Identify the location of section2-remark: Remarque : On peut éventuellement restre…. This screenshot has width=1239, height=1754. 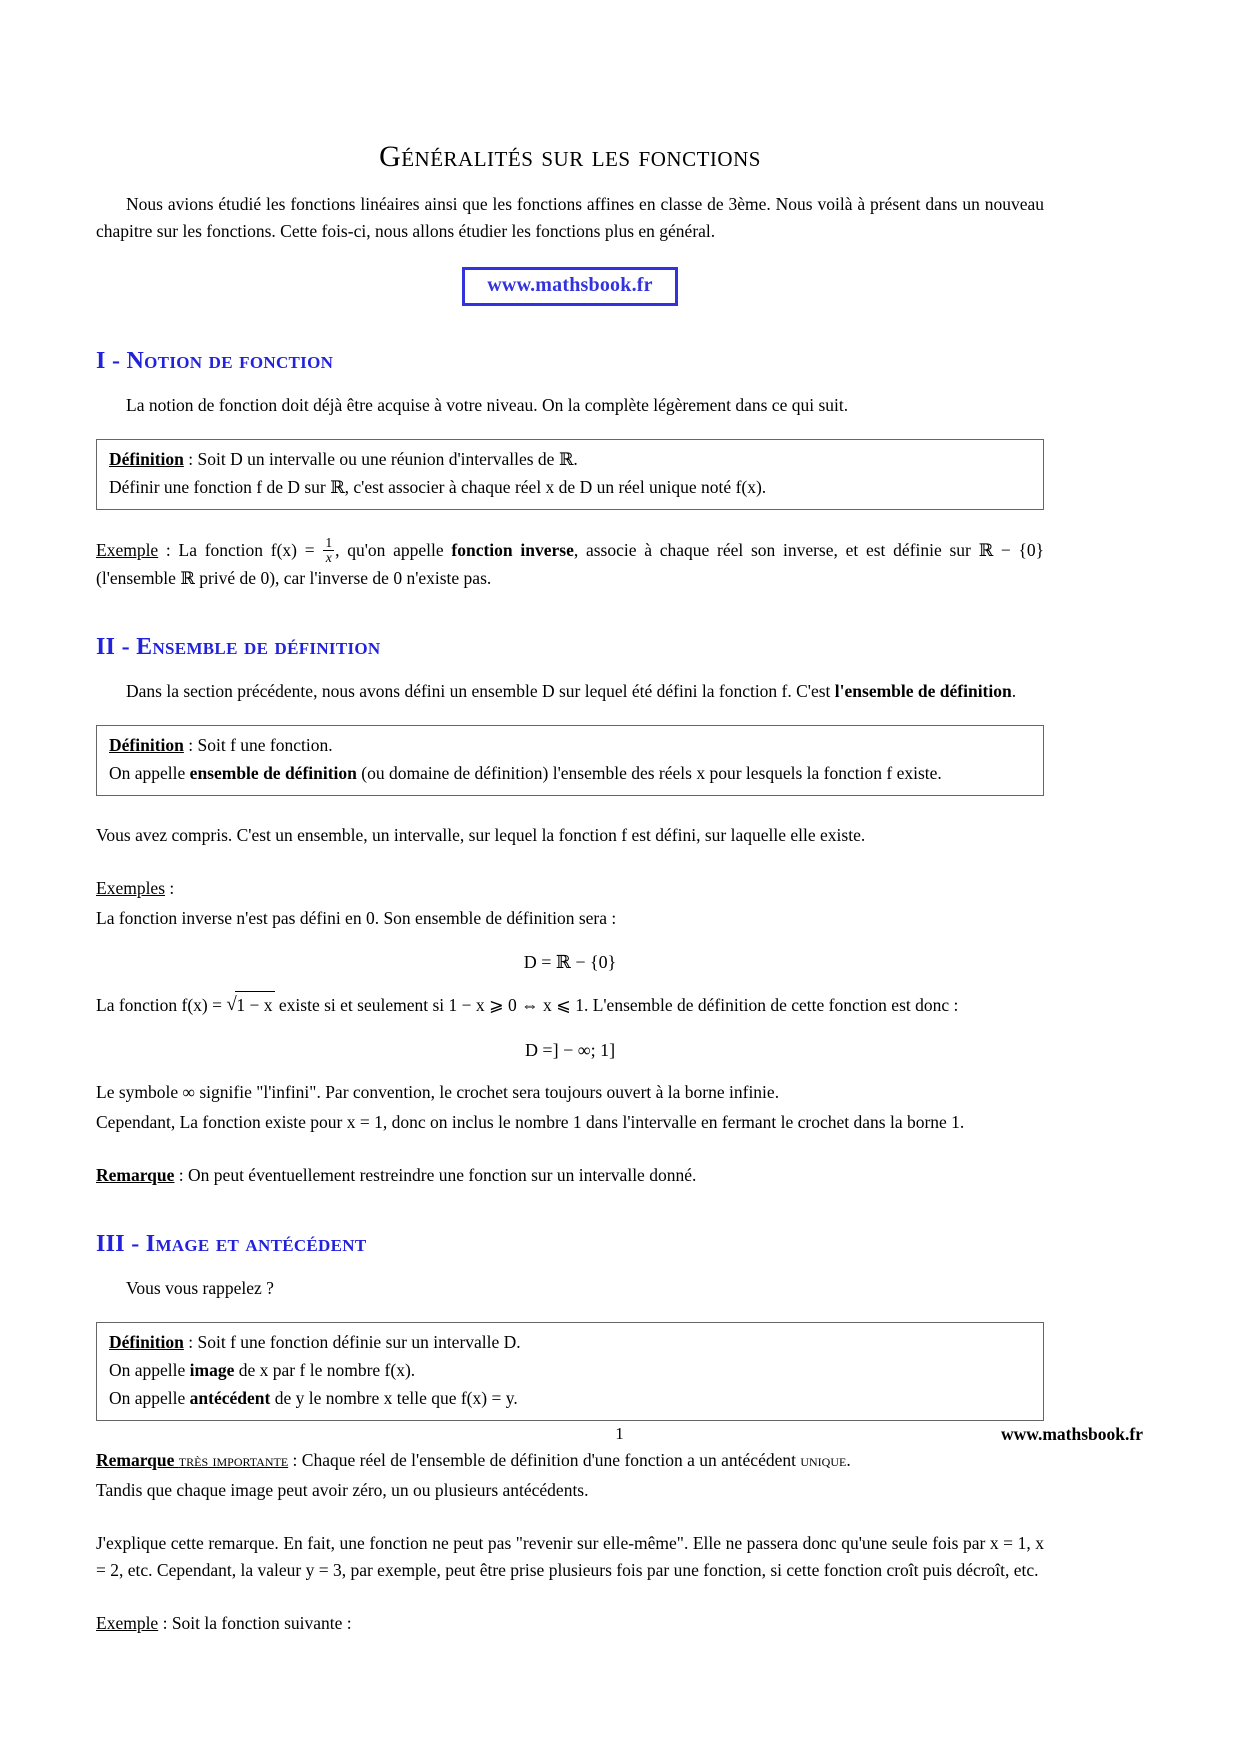
(570, 1175).